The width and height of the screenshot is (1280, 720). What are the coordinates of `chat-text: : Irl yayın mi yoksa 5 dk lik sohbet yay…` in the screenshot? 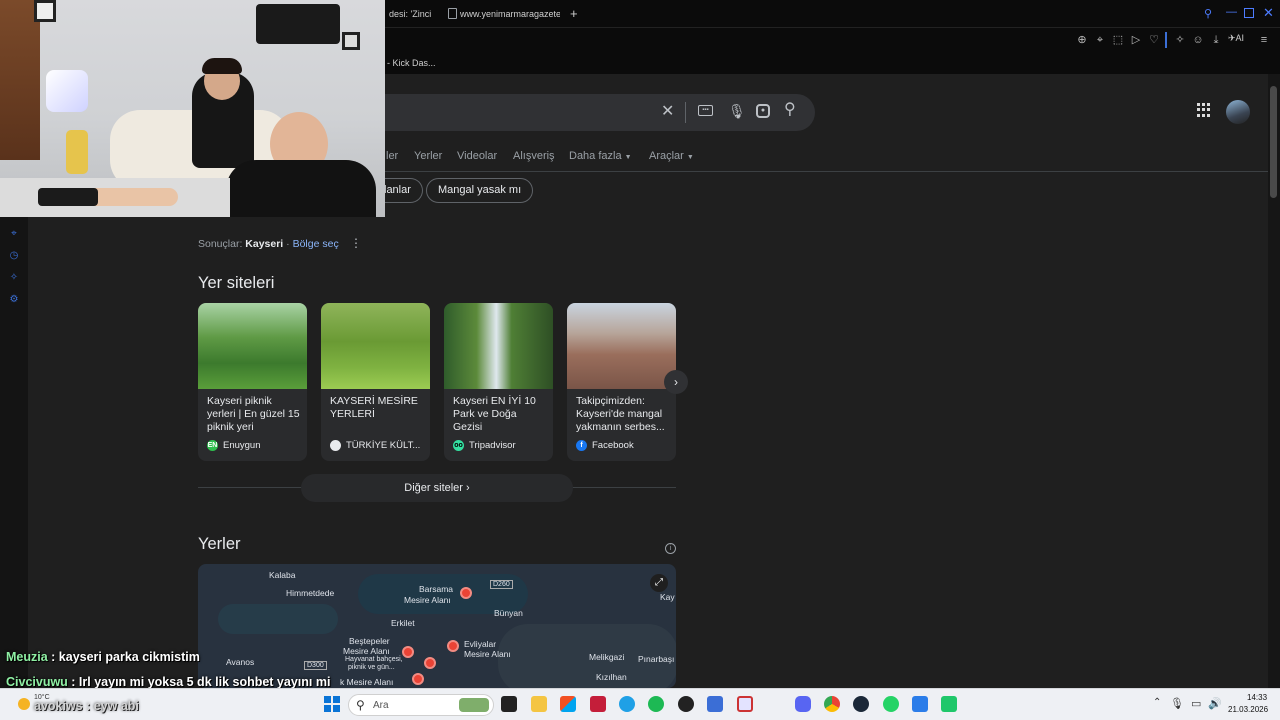 It's located at (199, 682).